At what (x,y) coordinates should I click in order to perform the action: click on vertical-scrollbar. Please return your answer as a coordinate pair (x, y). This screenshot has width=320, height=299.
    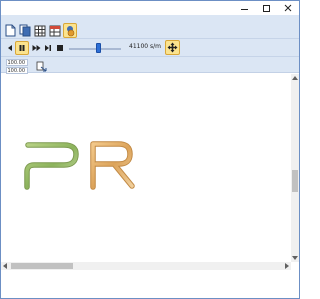
    Looking at the image, I should click on (295, 168).